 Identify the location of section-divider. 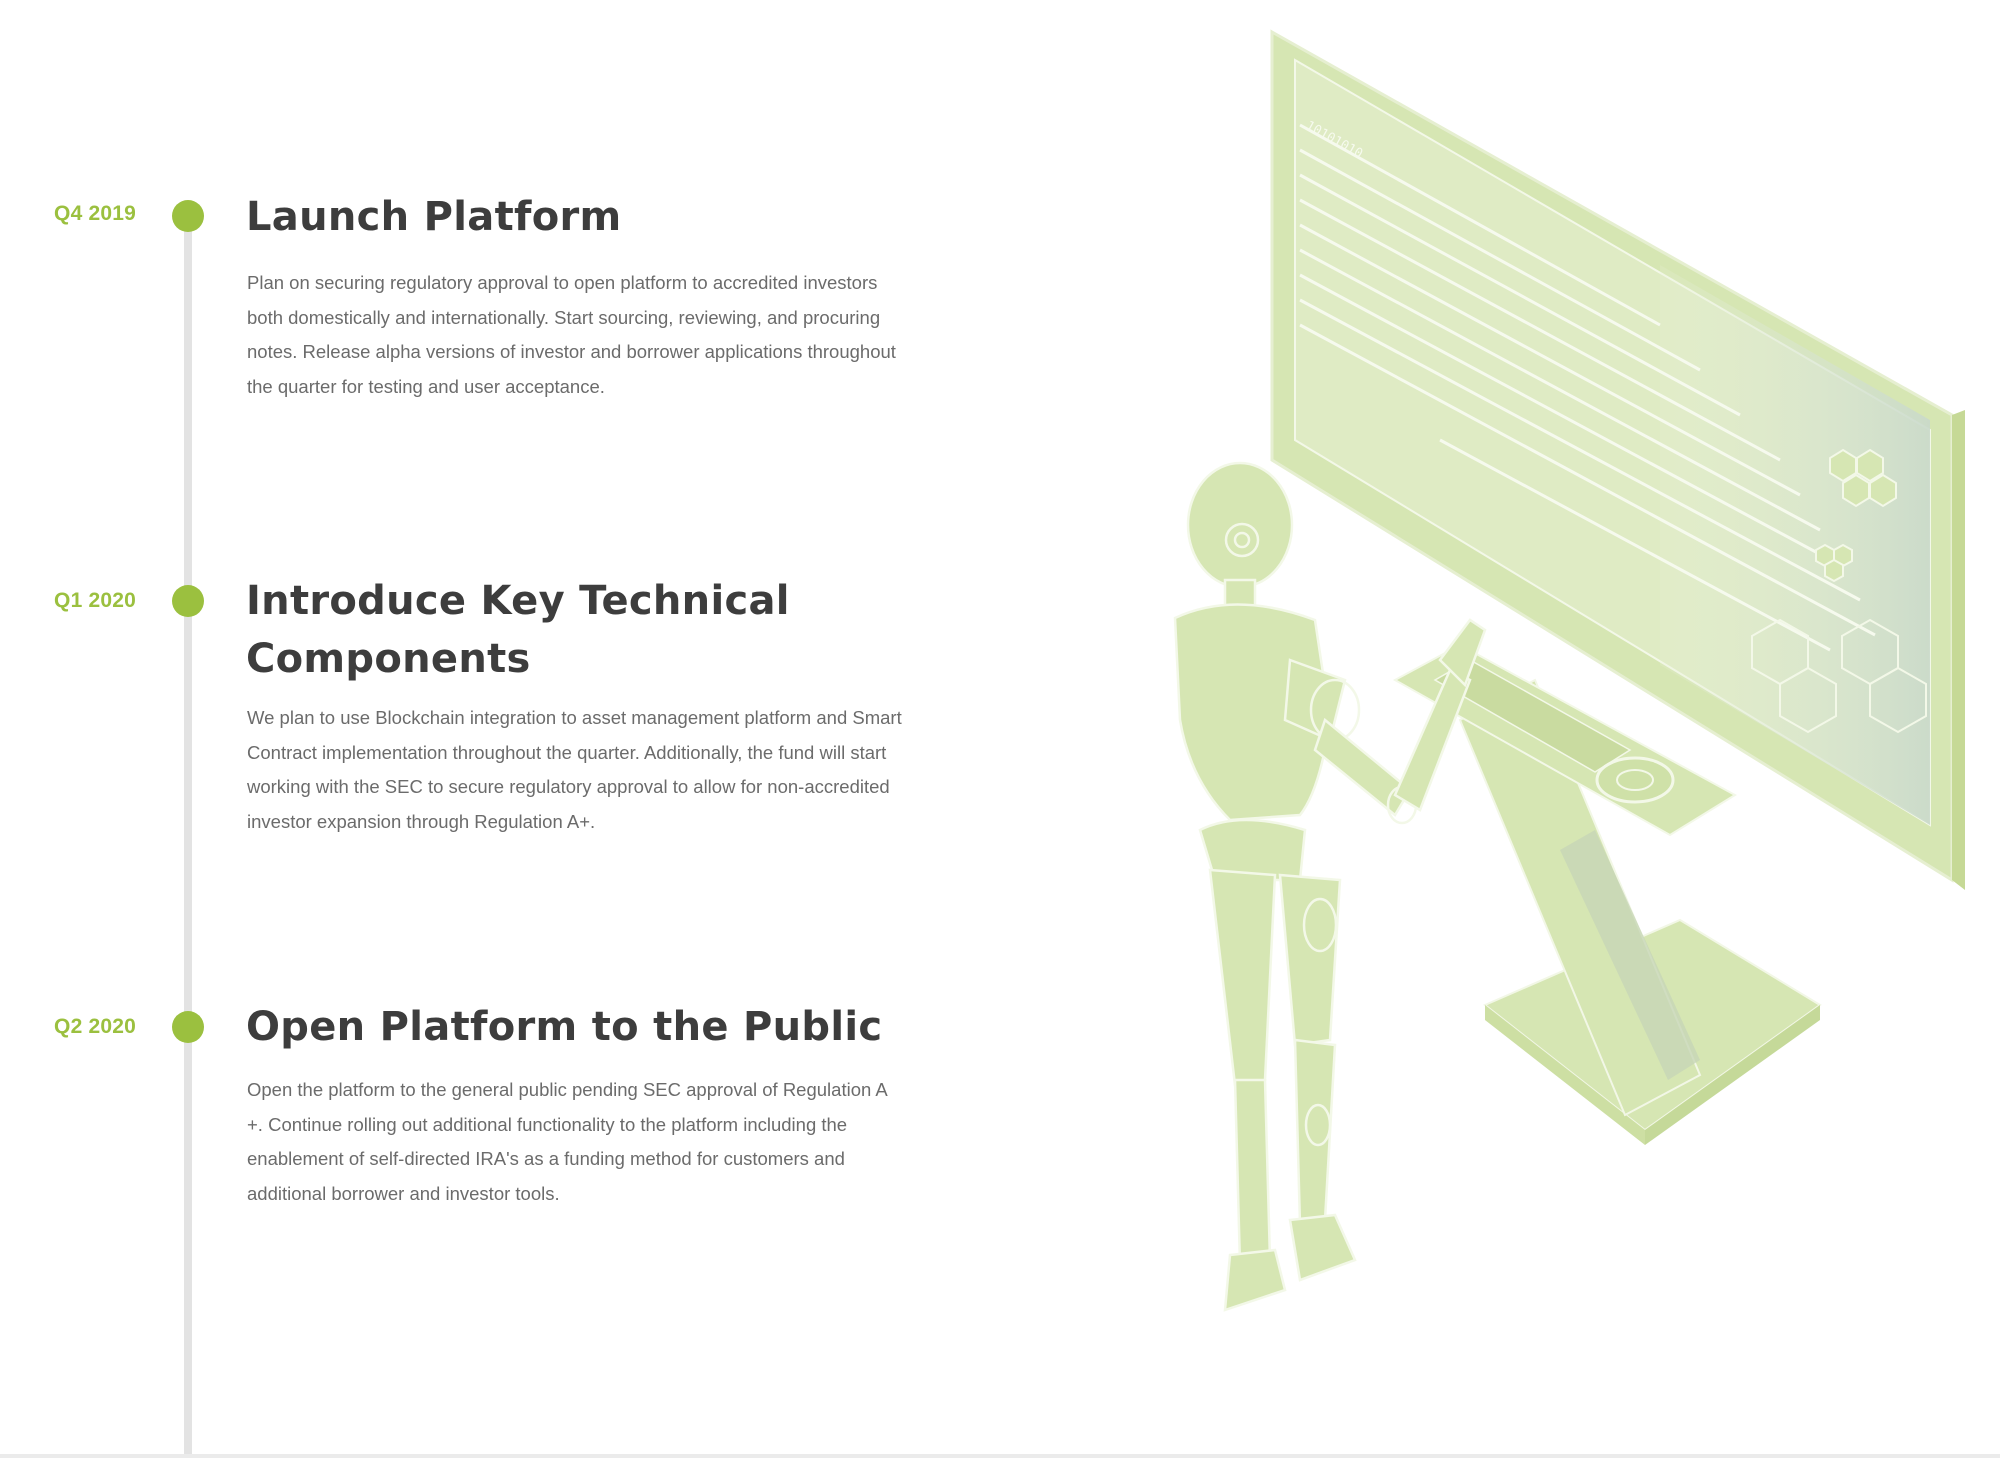
(1000, 1456).